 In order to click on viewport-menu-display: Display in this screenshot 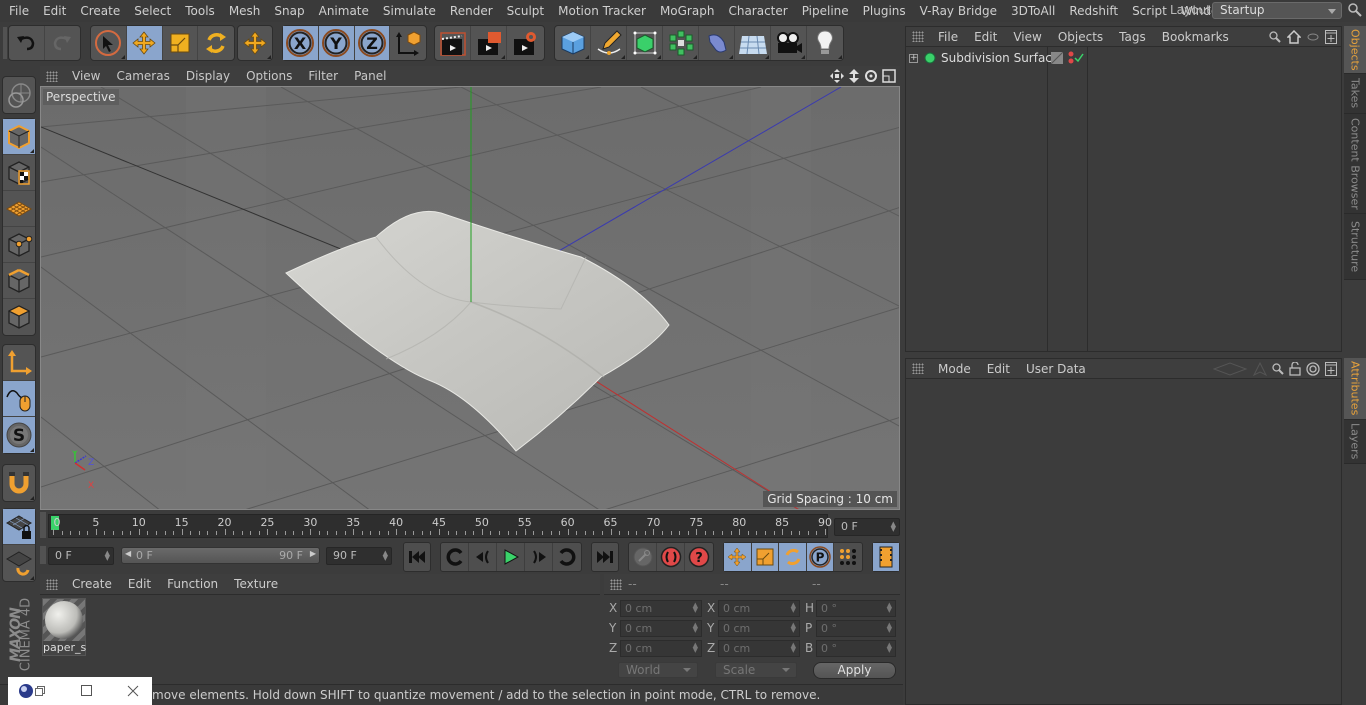, I will do `click(208, 76)`.